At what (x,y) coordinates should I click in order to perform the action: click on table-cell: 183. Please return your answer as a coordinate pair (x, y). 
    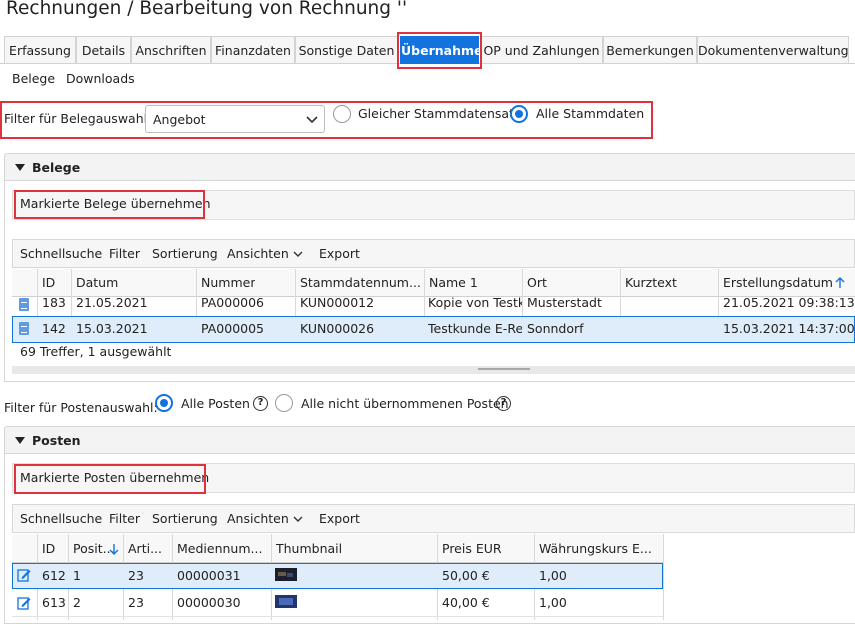
    Looking at the image, I should click on (54, 302).